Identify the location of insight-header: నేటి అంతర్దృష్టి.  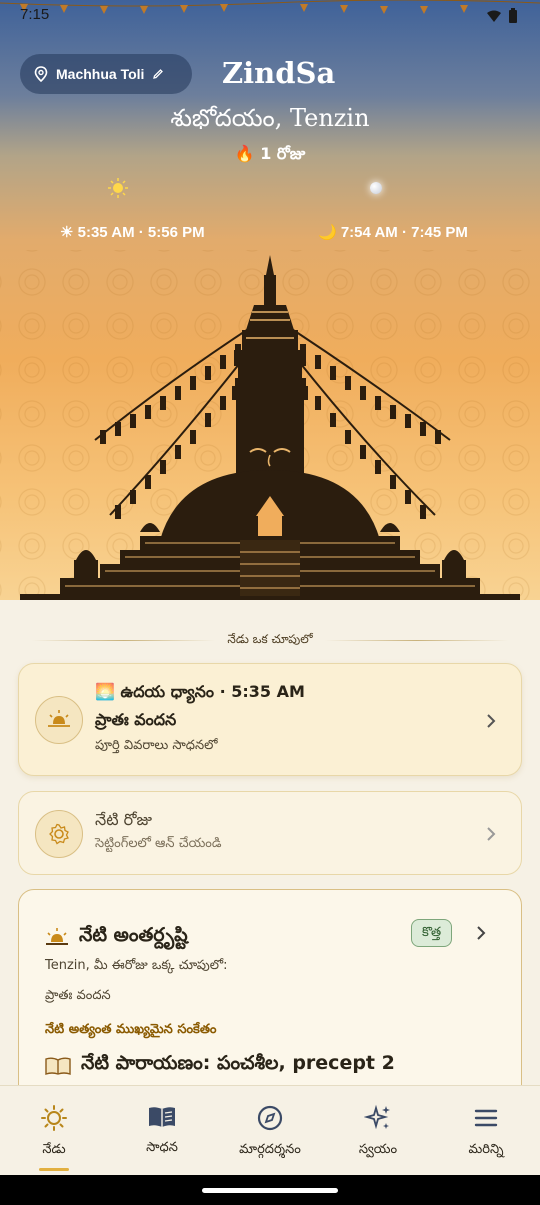
(116, 937).